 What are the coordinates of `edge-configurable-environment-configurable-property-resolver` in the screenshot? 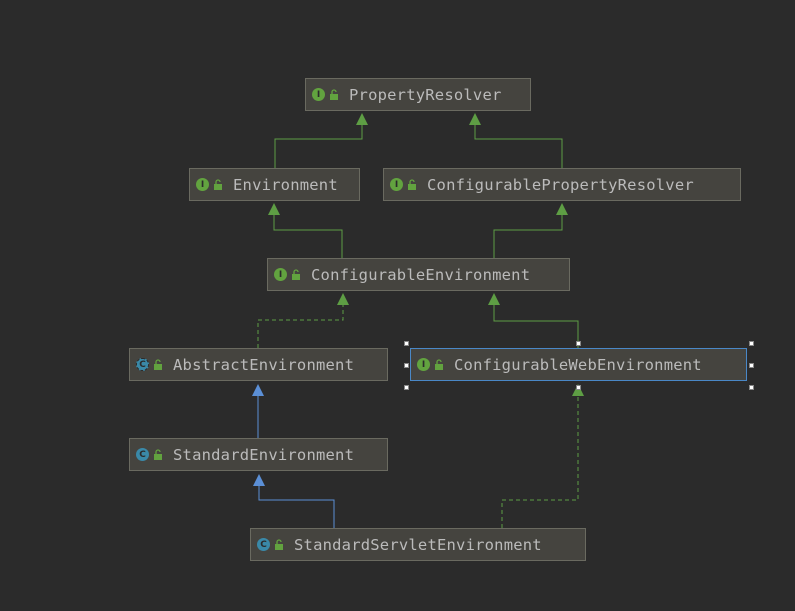 It's located at (528, 236).